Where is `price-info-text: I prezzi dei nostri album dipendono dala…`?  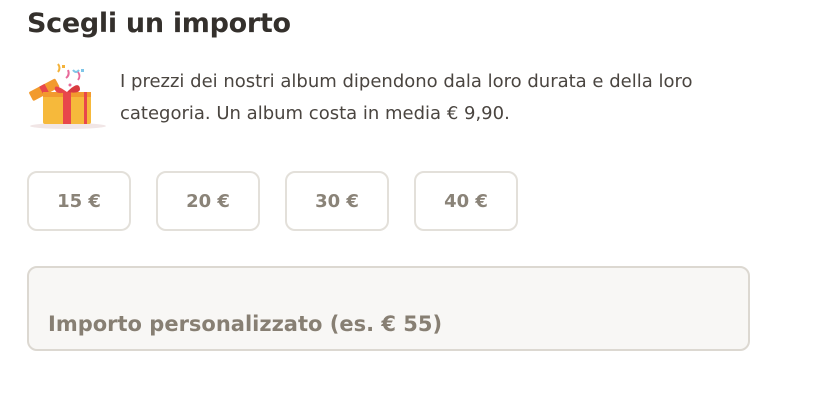 price-info-text: I prezzi dei nostri album dipendono dala… is located at coordinates (406, 97).